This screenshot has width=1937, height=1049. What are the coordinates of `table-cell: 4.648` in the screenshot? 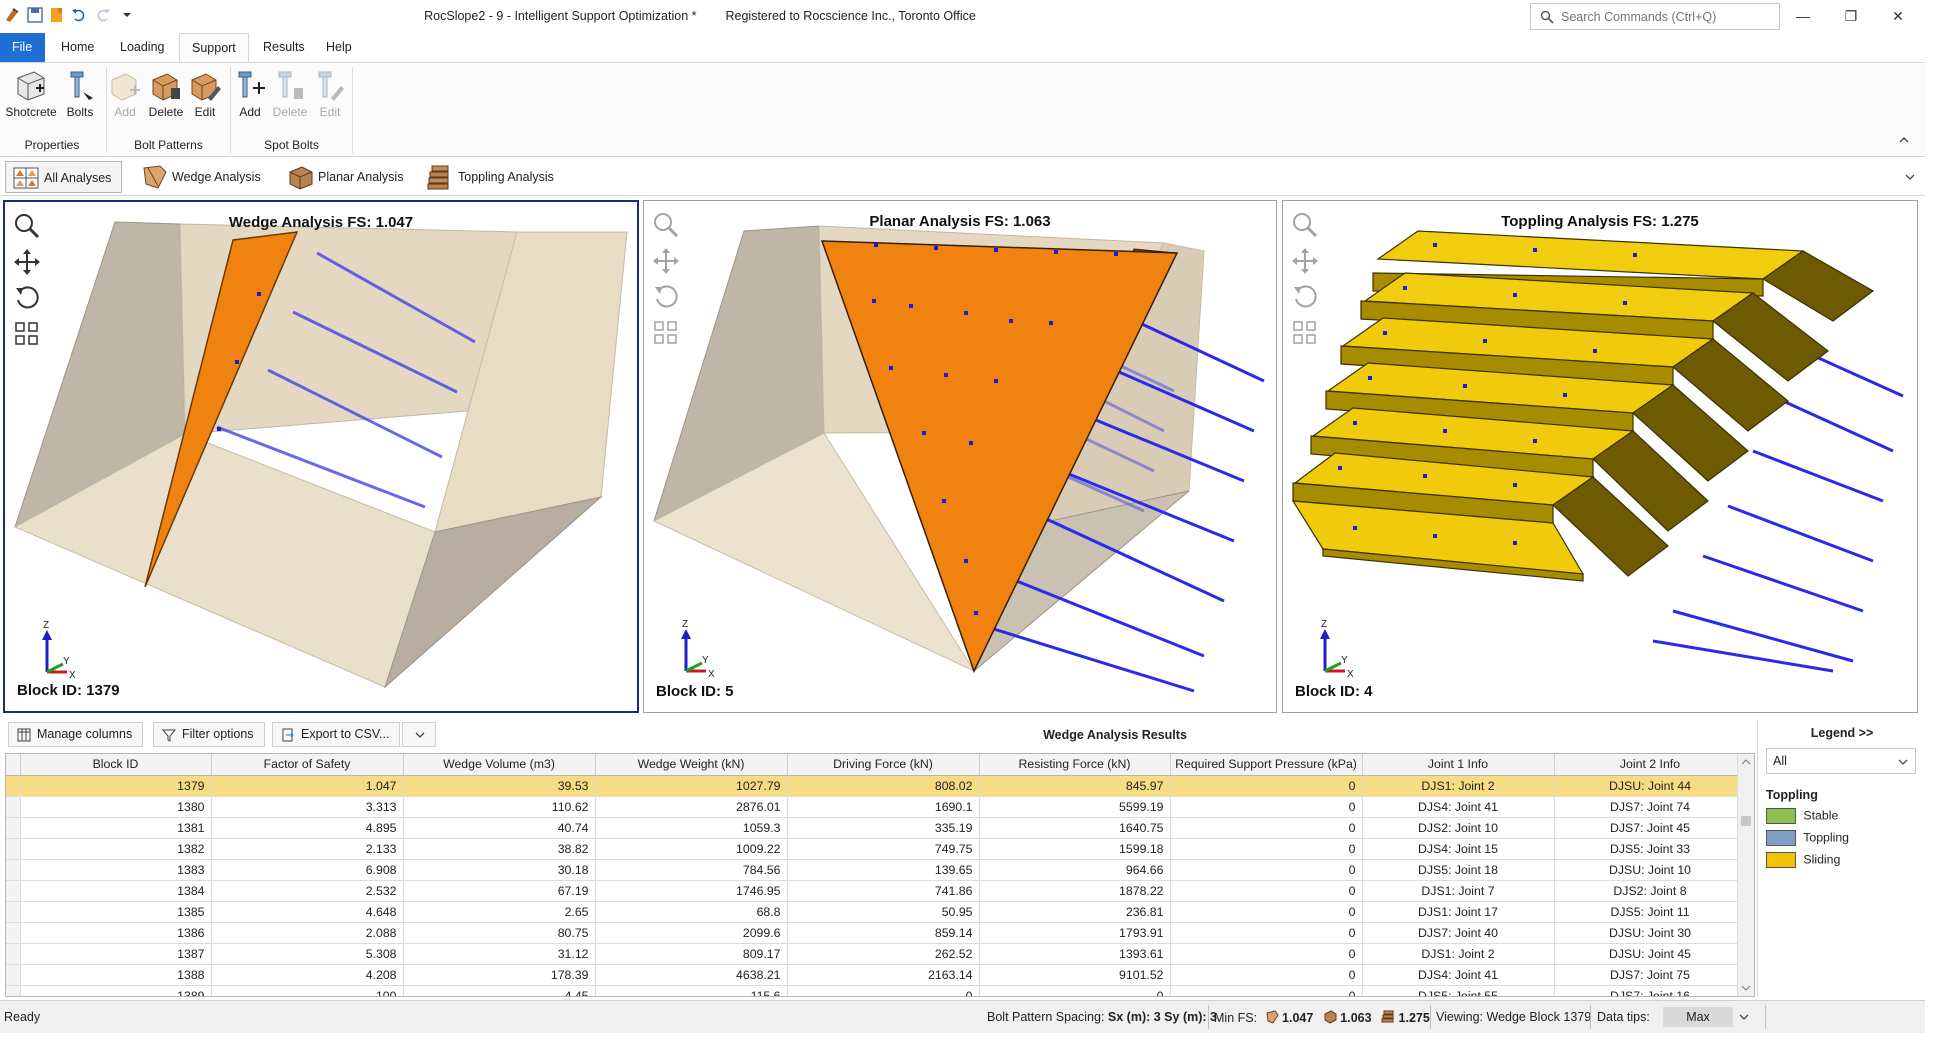 It's located at (307, 912).